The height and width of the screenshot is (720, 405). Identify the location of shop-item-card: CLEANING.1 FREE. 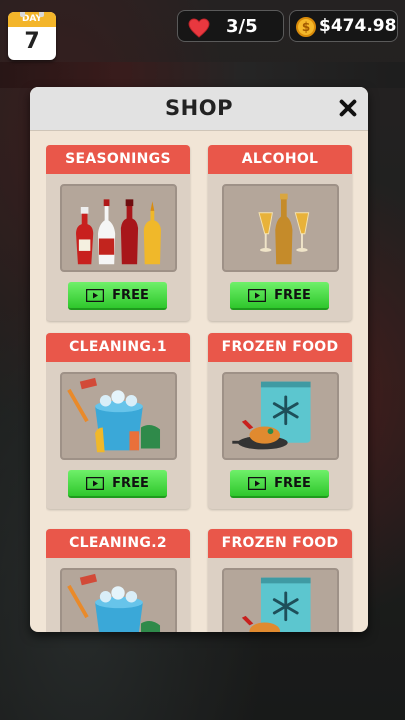
(118, 421).